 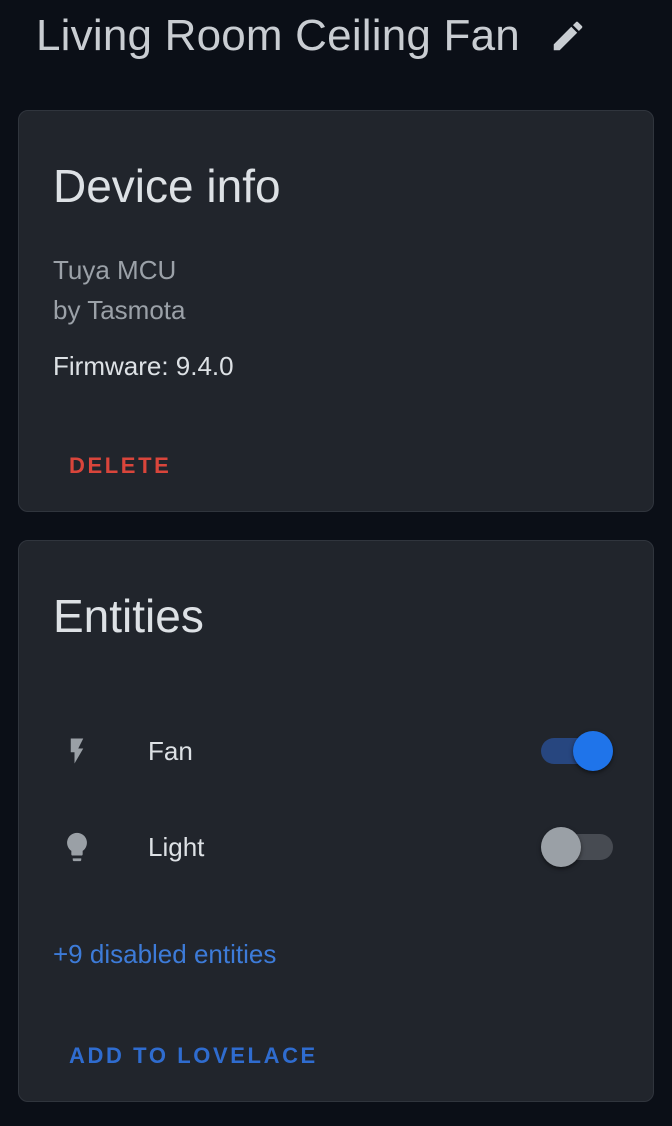 I want to click on entity-name: Fan, so click(x=170, y=751).